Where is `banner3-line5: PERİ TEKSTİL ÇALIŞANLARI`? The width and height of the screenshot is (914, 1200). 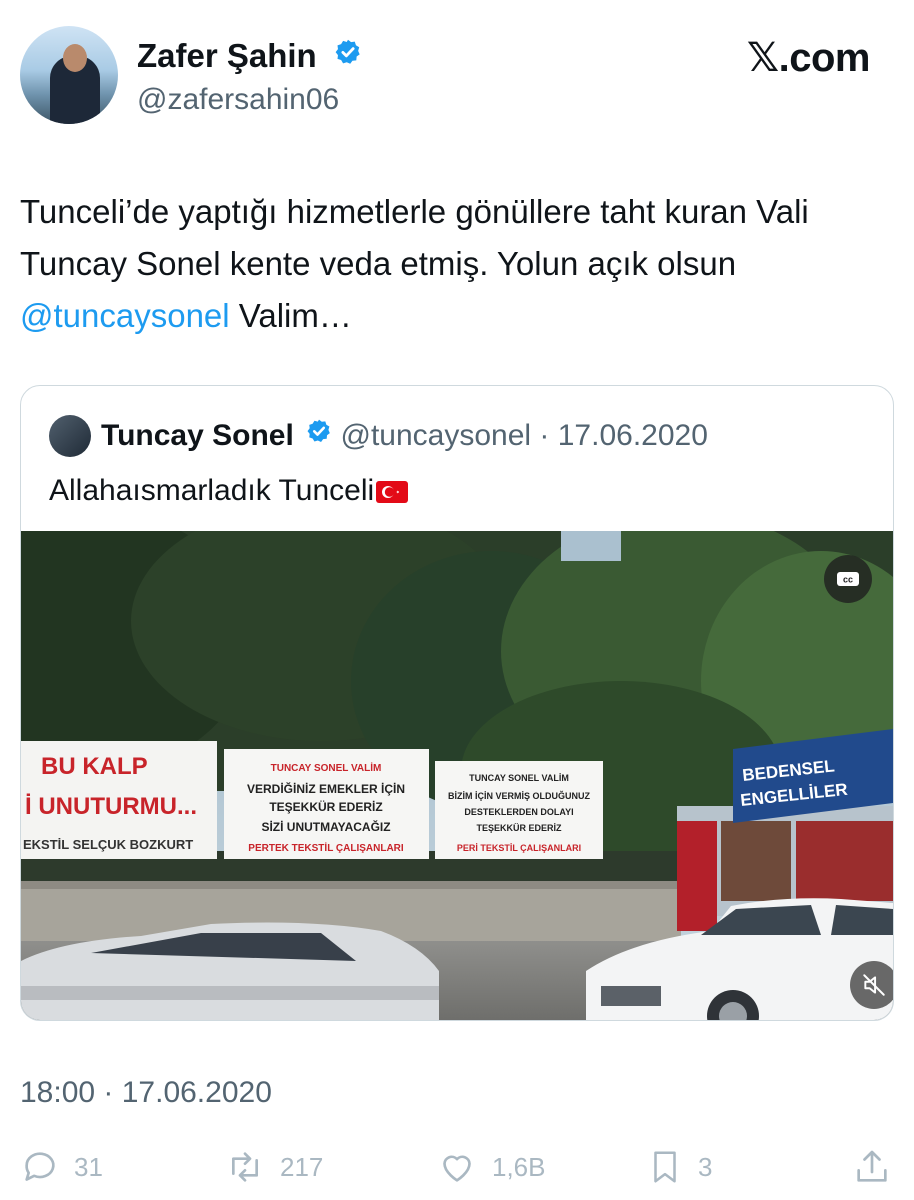 banner3-line5: PERİ TEKSTİL ÇALIŞANLARI is located at coordinates (519, 848).